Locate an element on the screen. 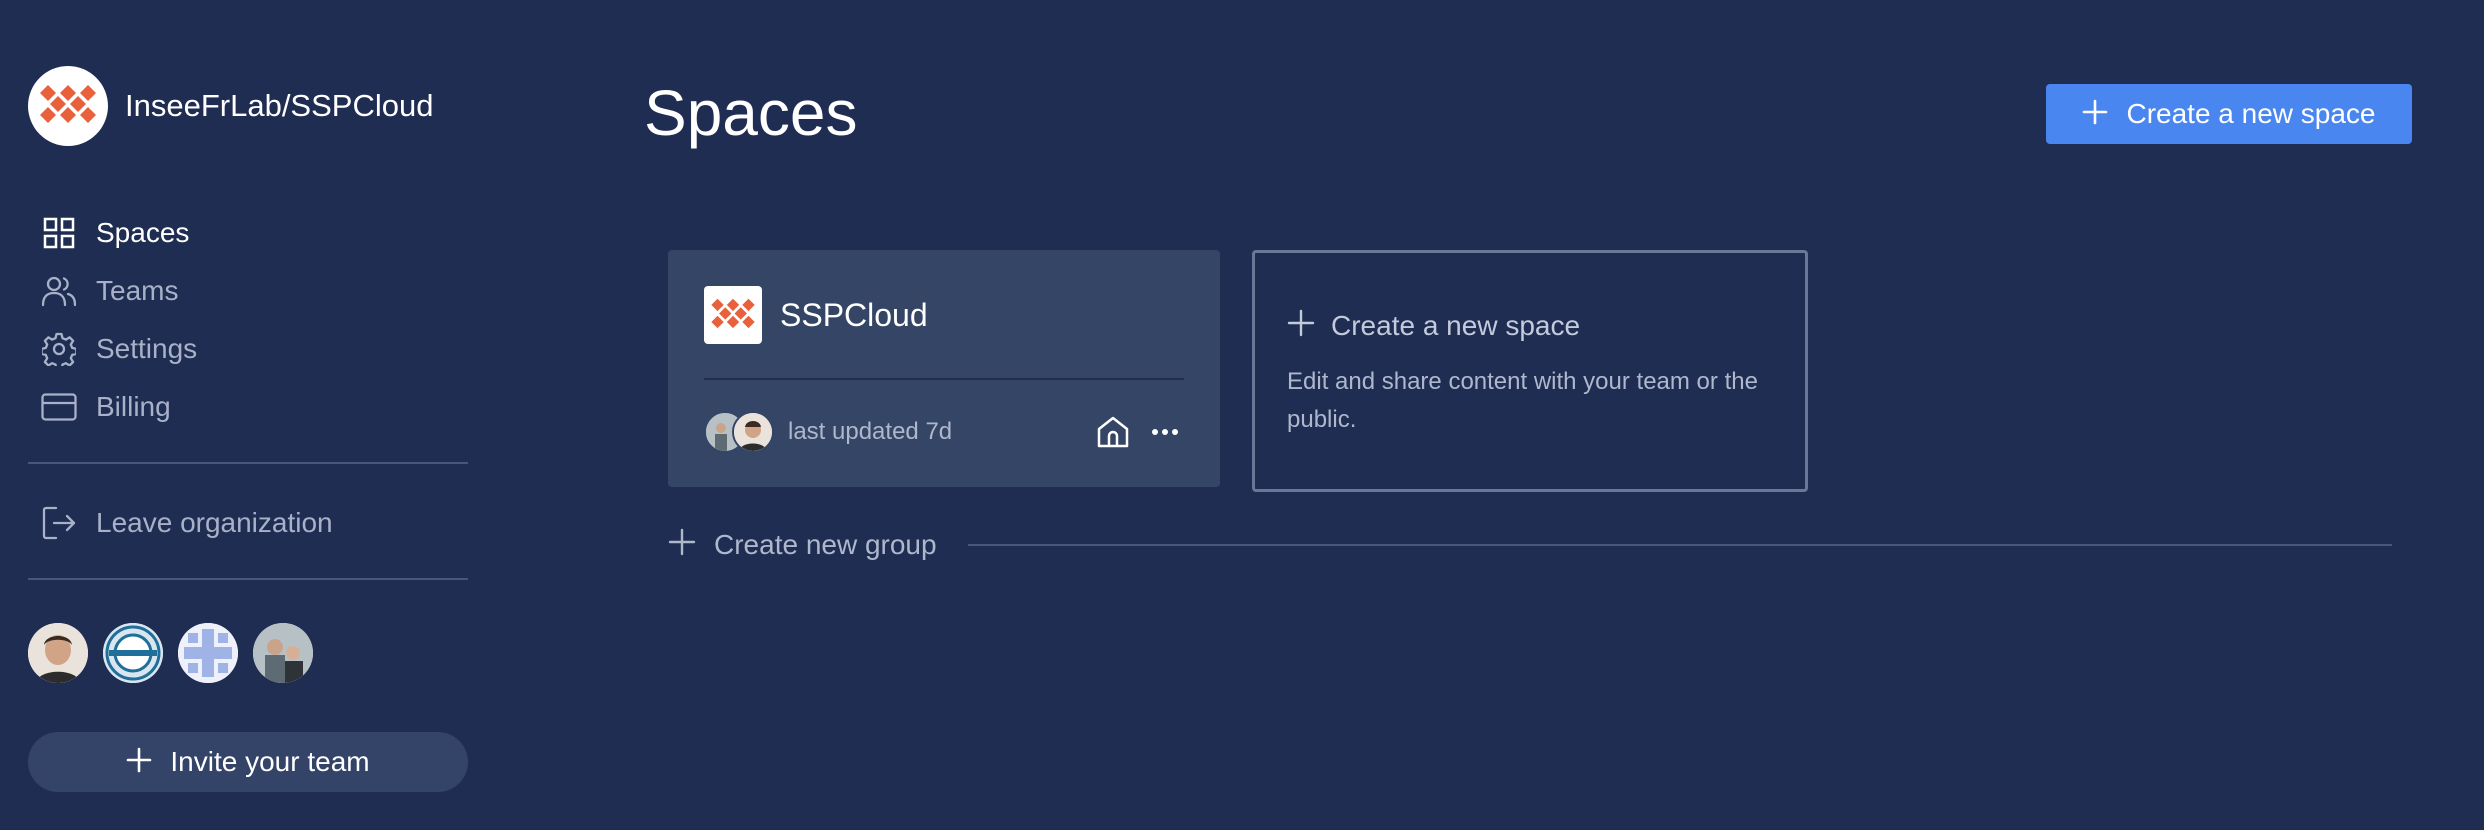  space-members is located at coordinates (739, 432).